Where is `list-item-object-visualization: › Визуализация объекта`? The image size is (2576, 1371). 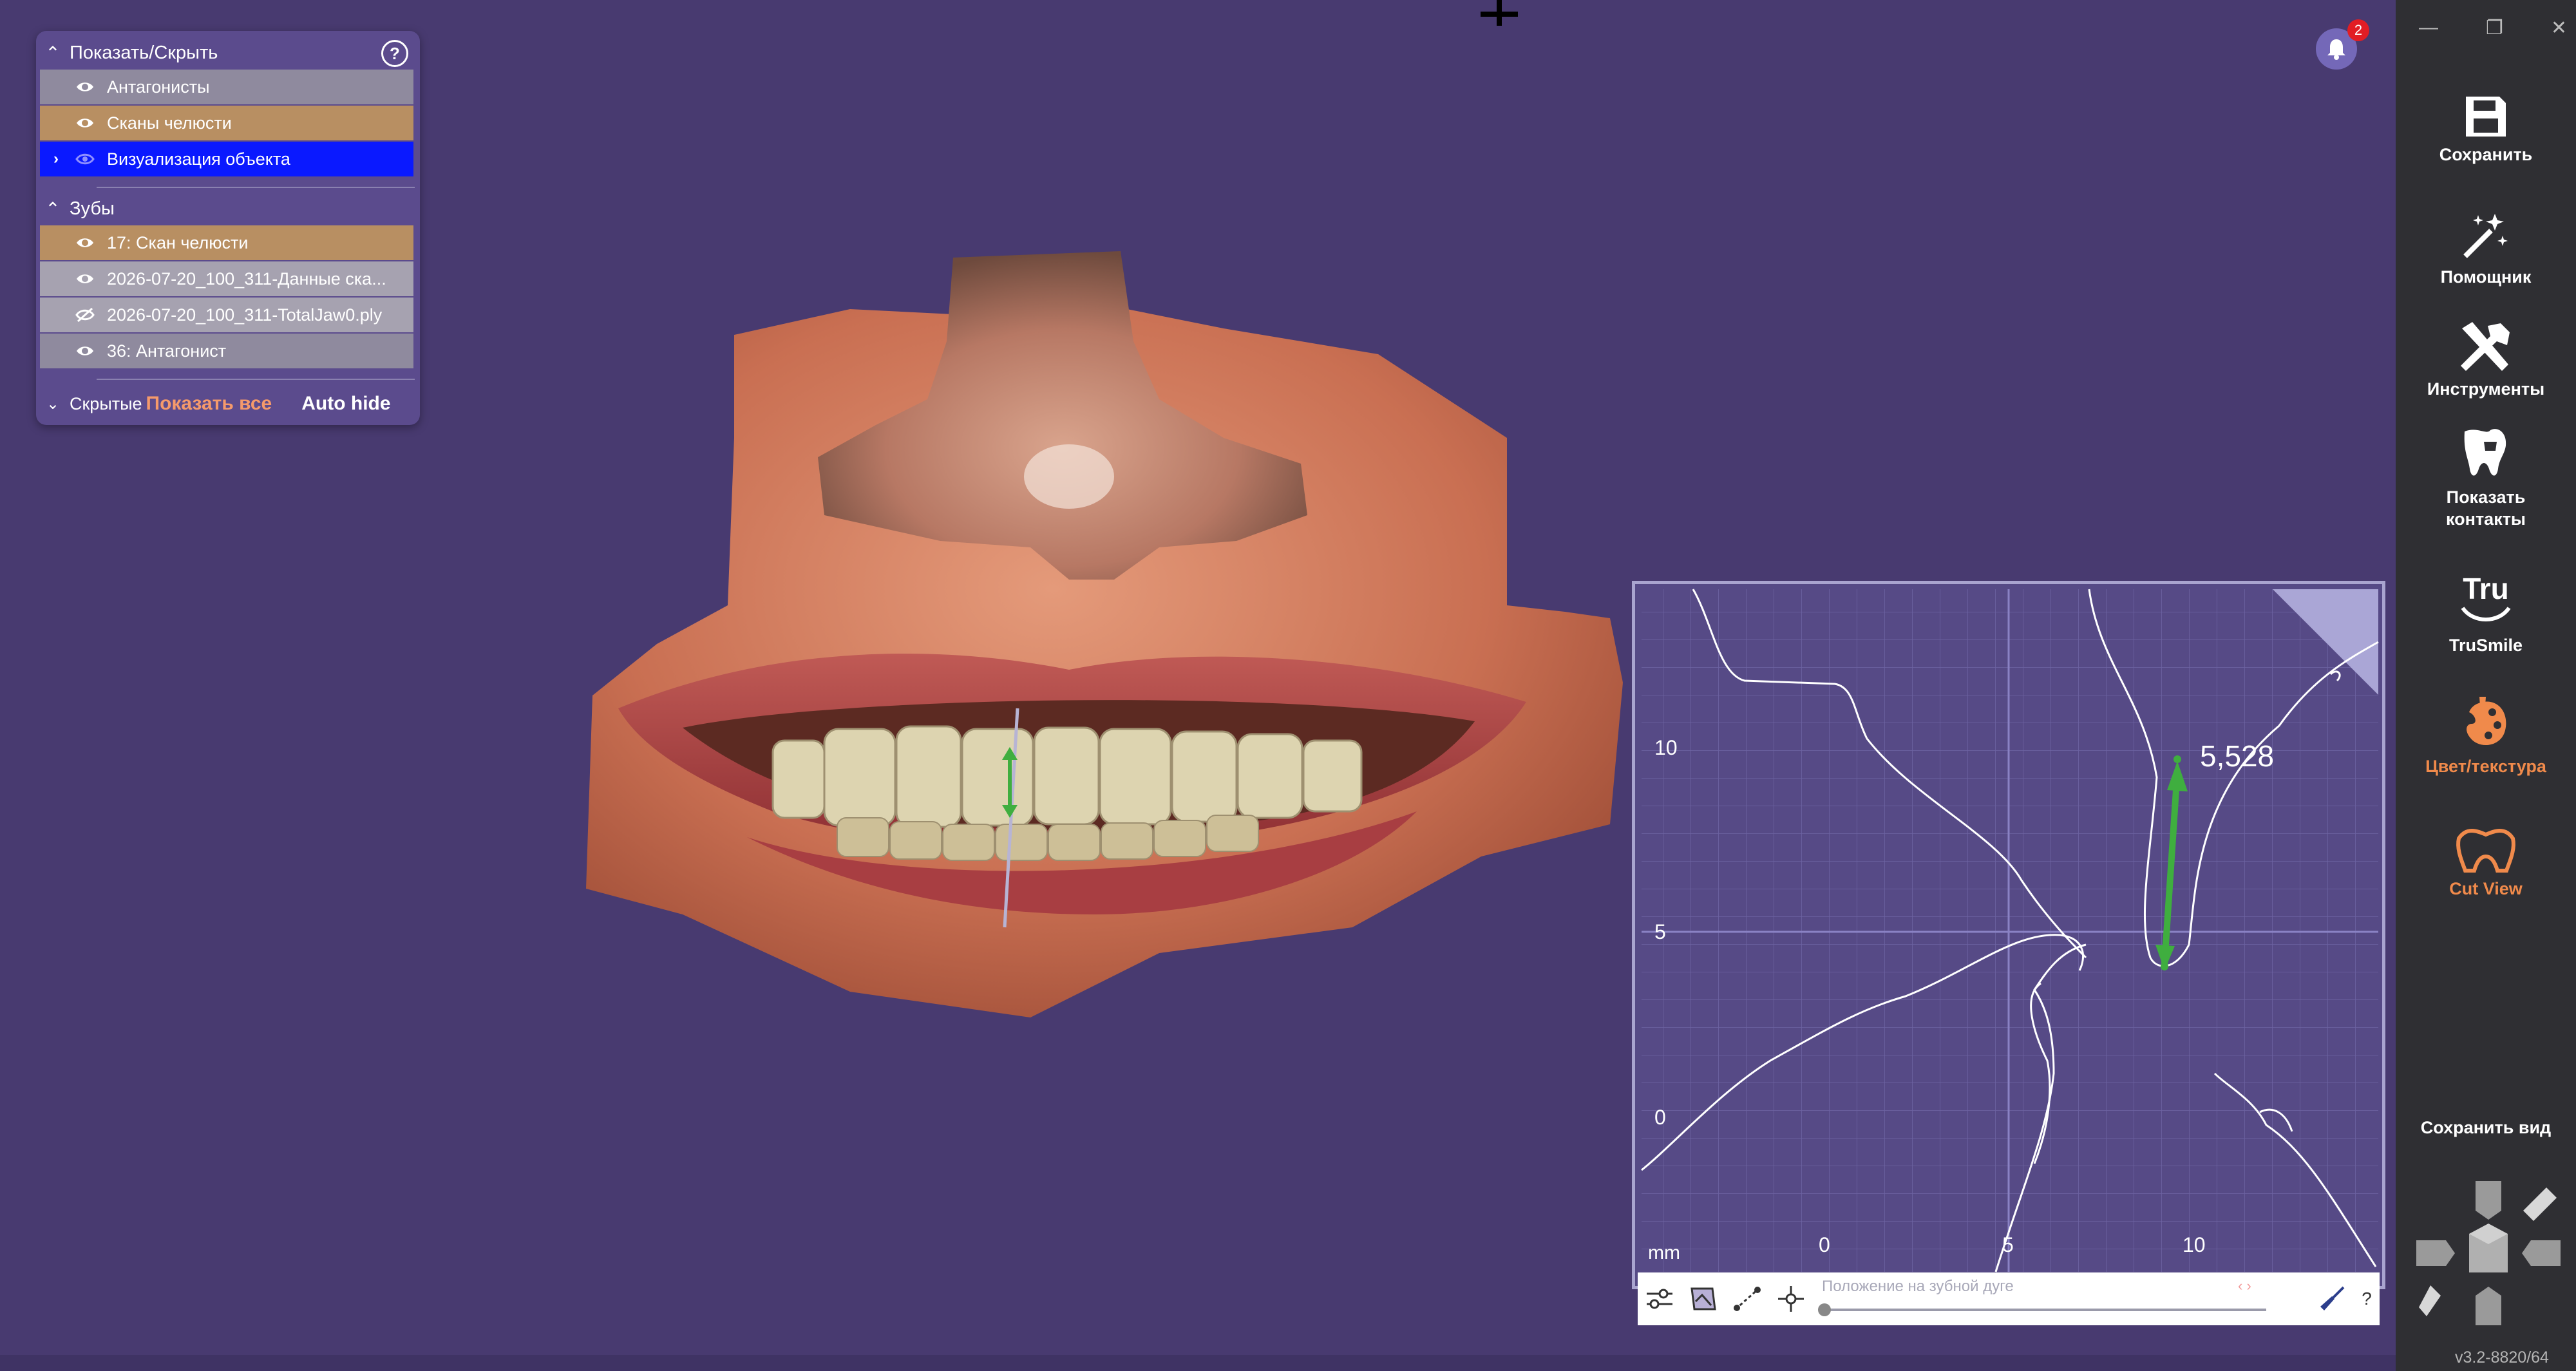
list-item-object-visualization: › Визуализация объекта is located at coordinates (226, 159).